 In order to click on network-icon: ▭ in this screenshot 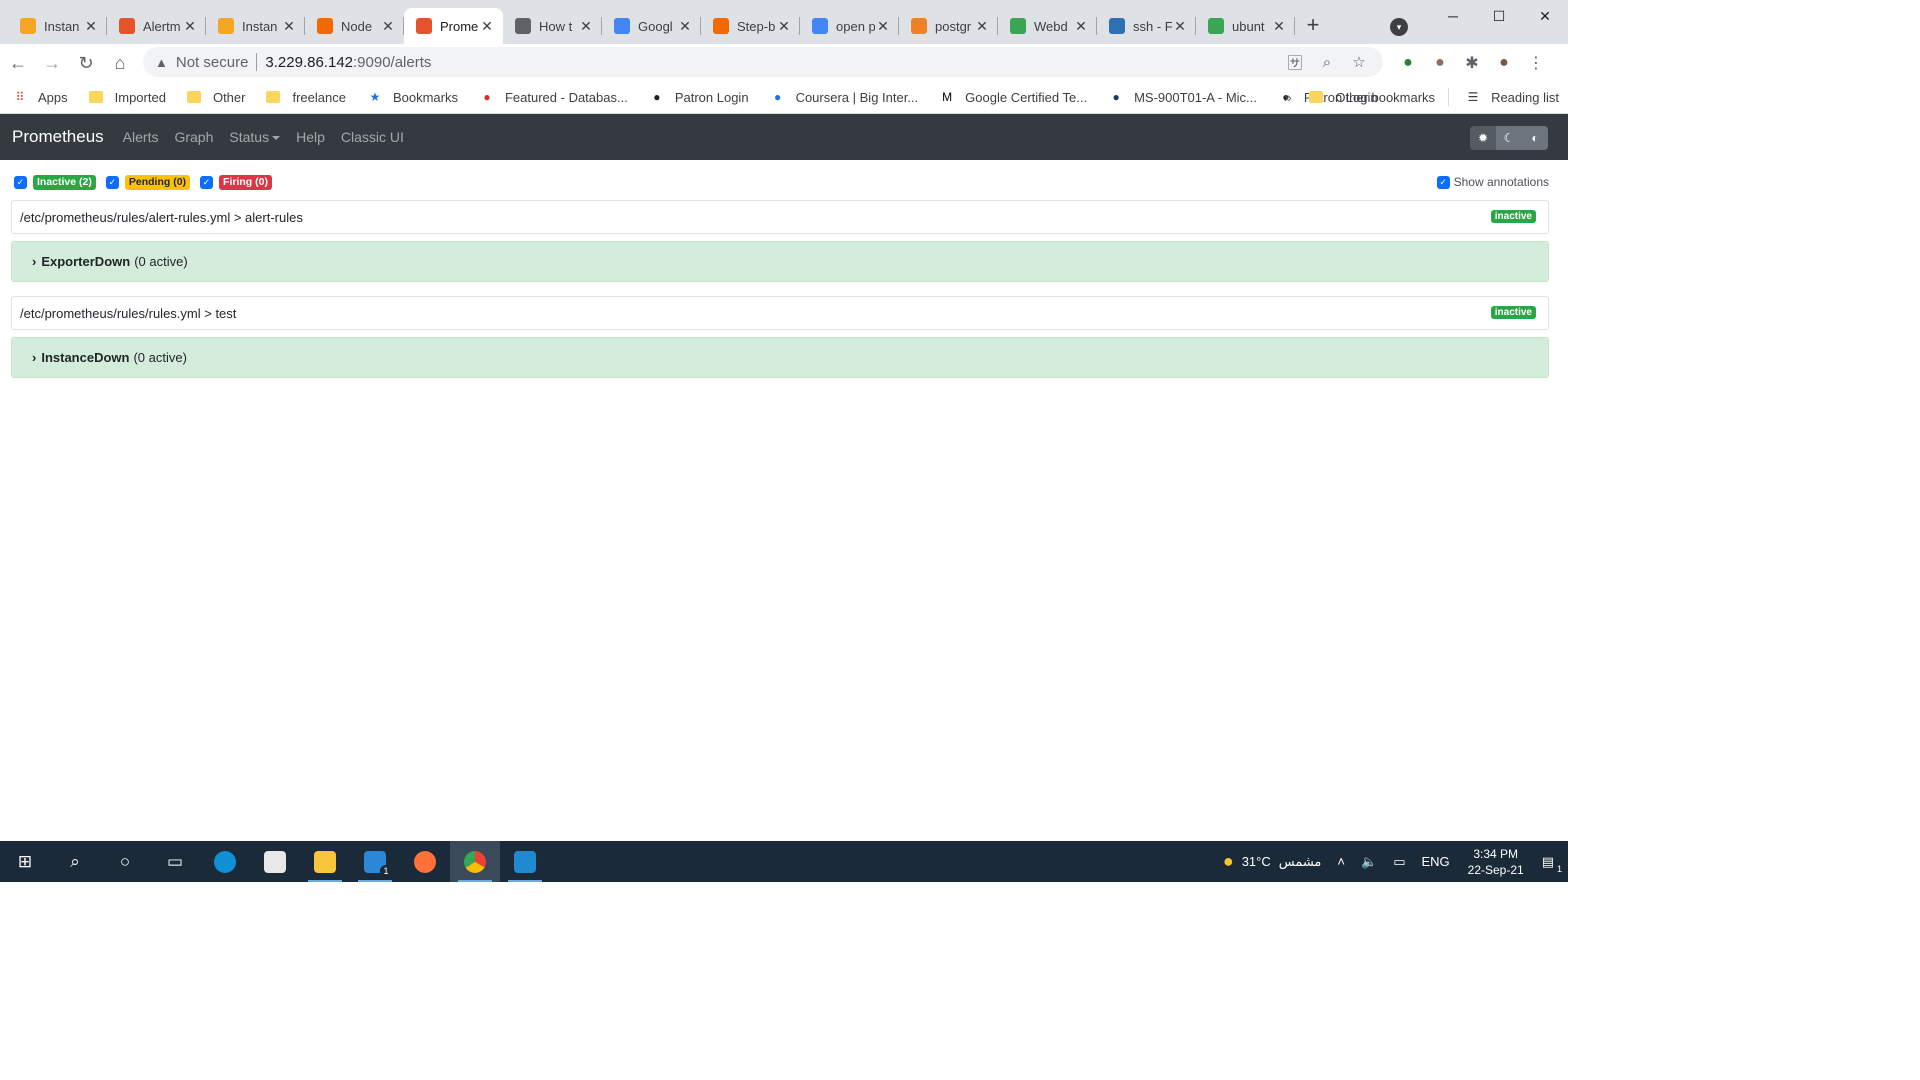, I will do `click(1399, 862)`.